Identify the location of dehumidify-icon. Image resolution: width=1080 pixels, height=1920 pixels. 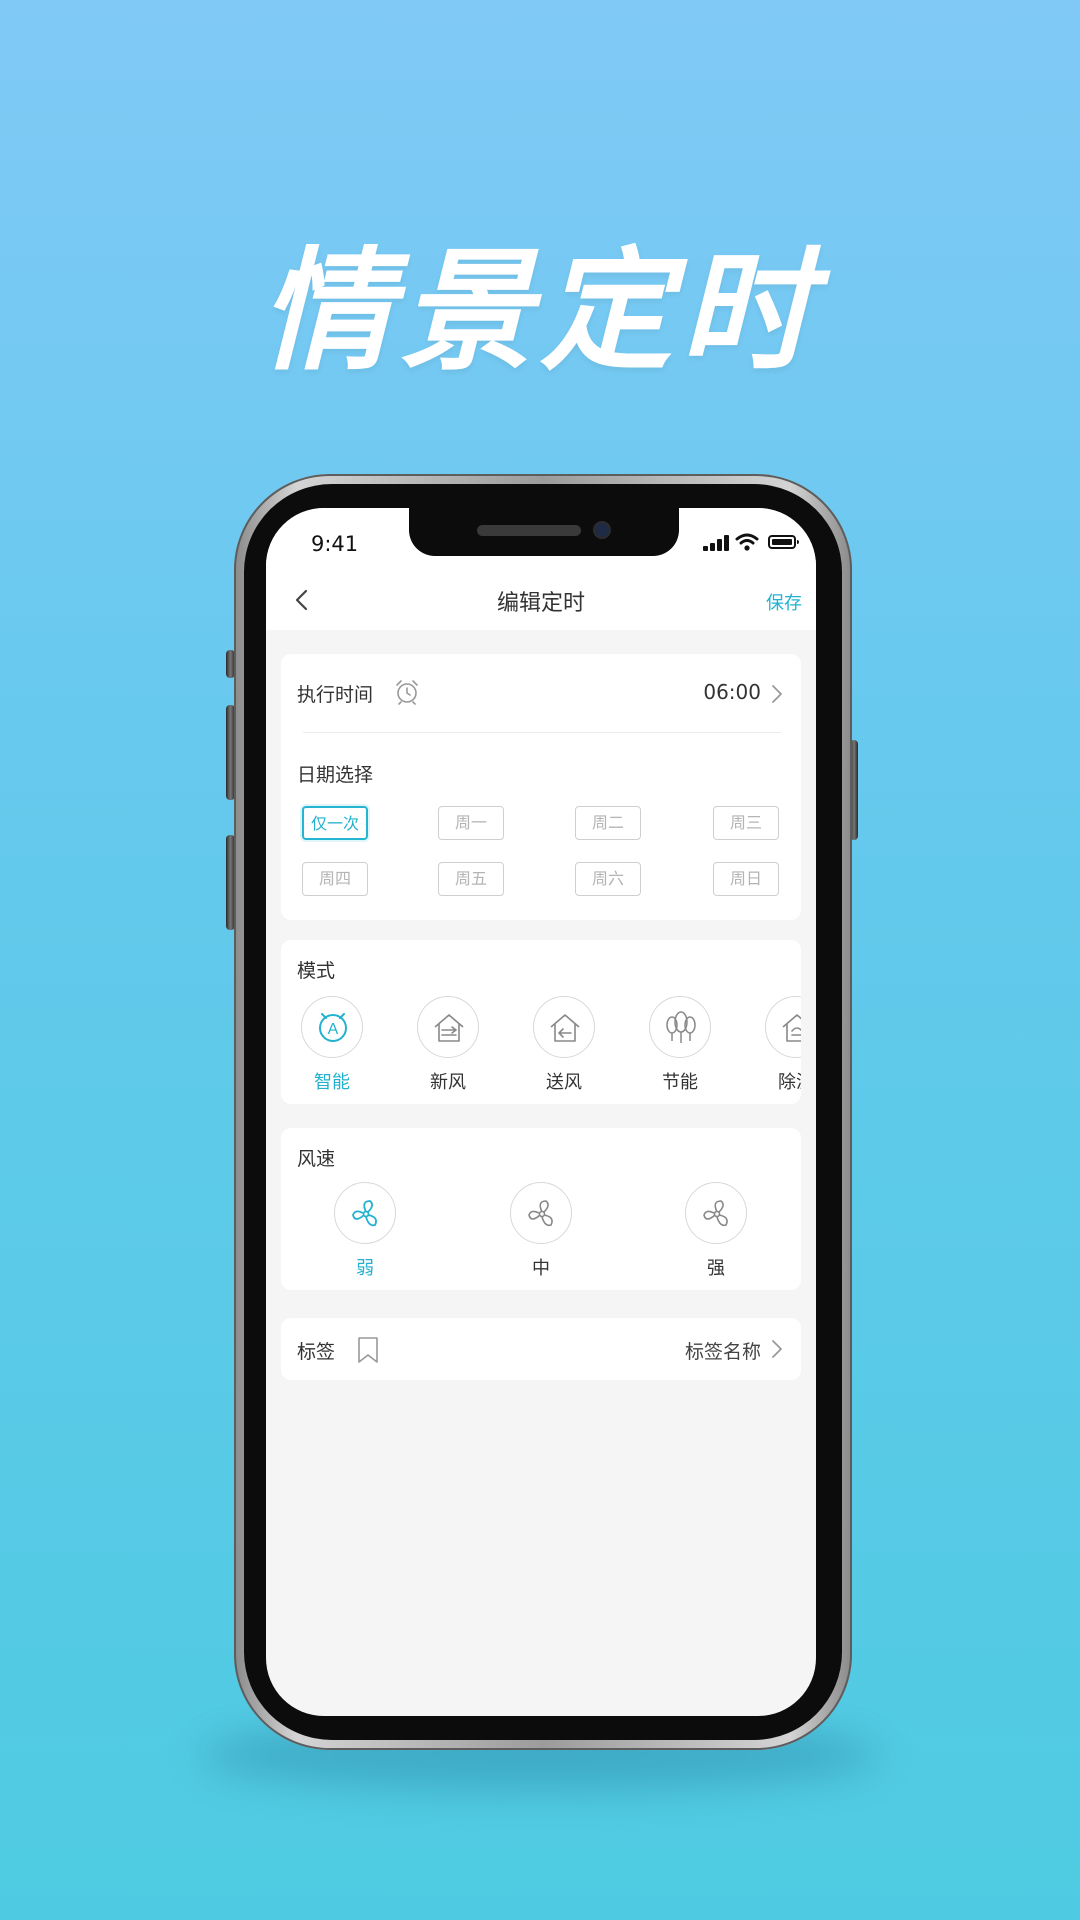
(783, 1027).